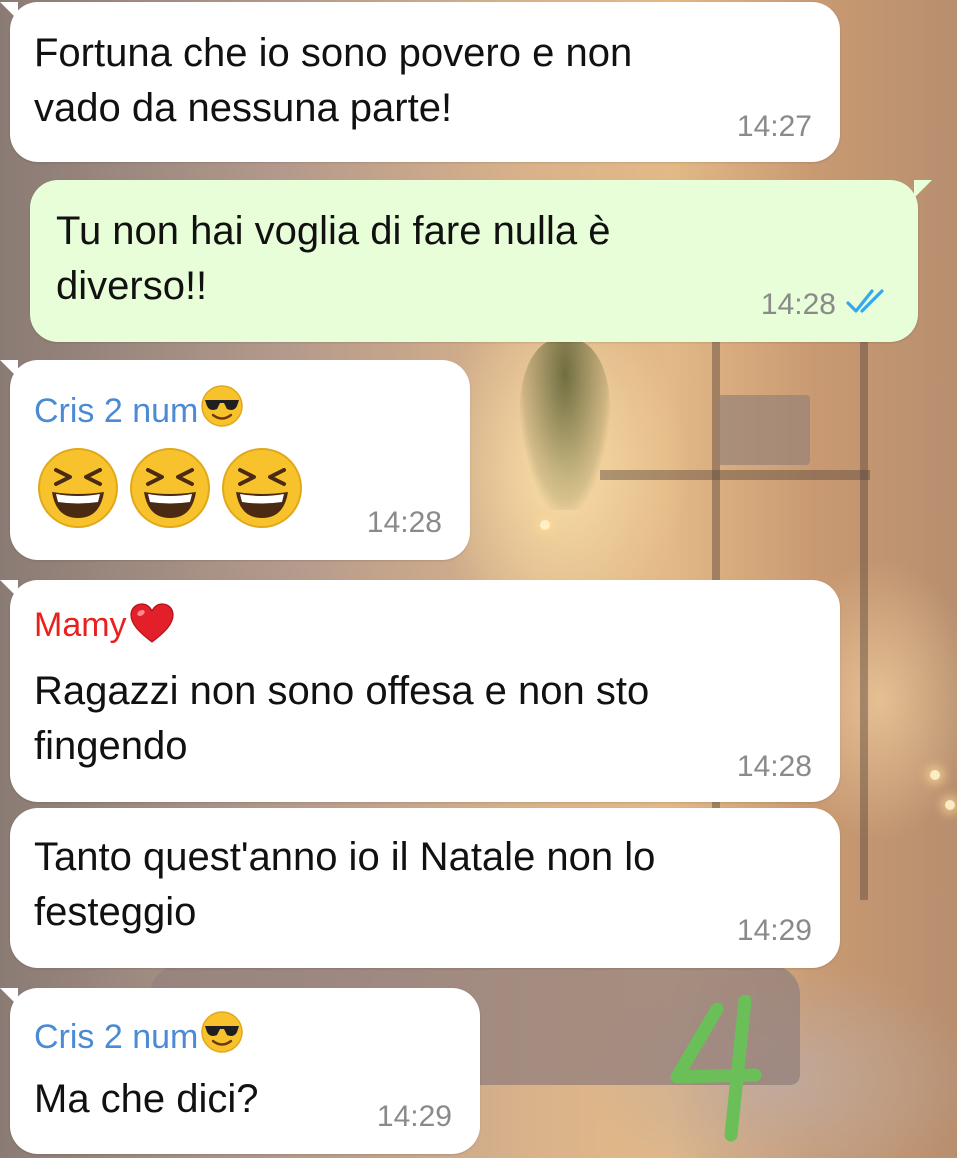 This screenshot has width=957, height=1158. Describe the element at coordinates (132, 286) in the screenshot. I see `message-text-line: diverso!!` at that location.